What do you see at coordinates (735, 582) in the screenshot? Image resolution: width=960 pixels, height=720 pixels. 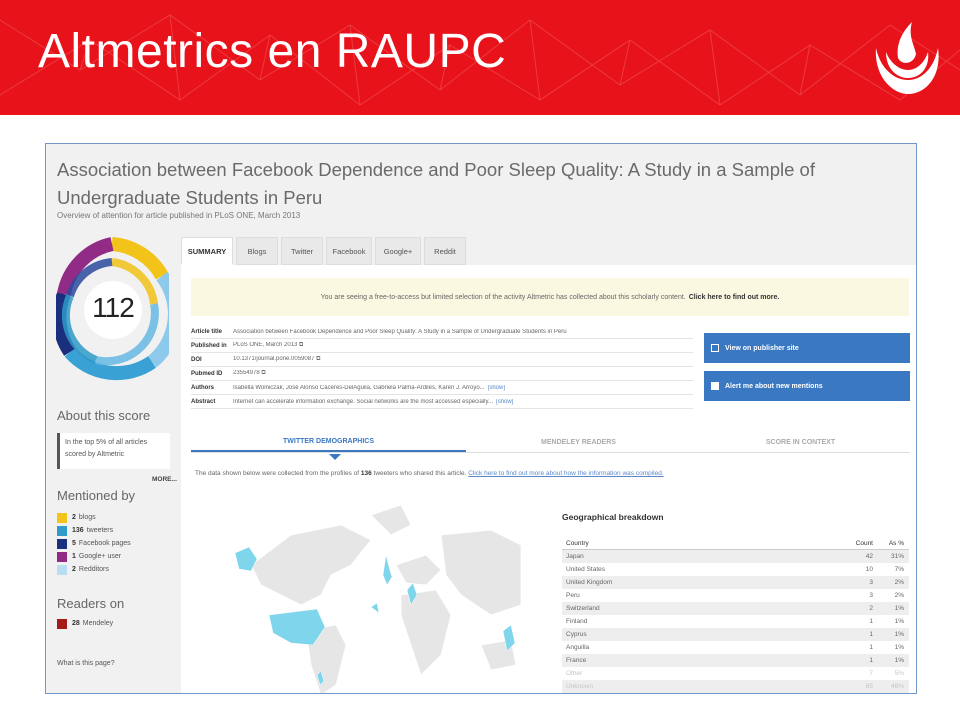 I see `table-row: United Kingdom 3 2%` at bounding box center [735, 582].